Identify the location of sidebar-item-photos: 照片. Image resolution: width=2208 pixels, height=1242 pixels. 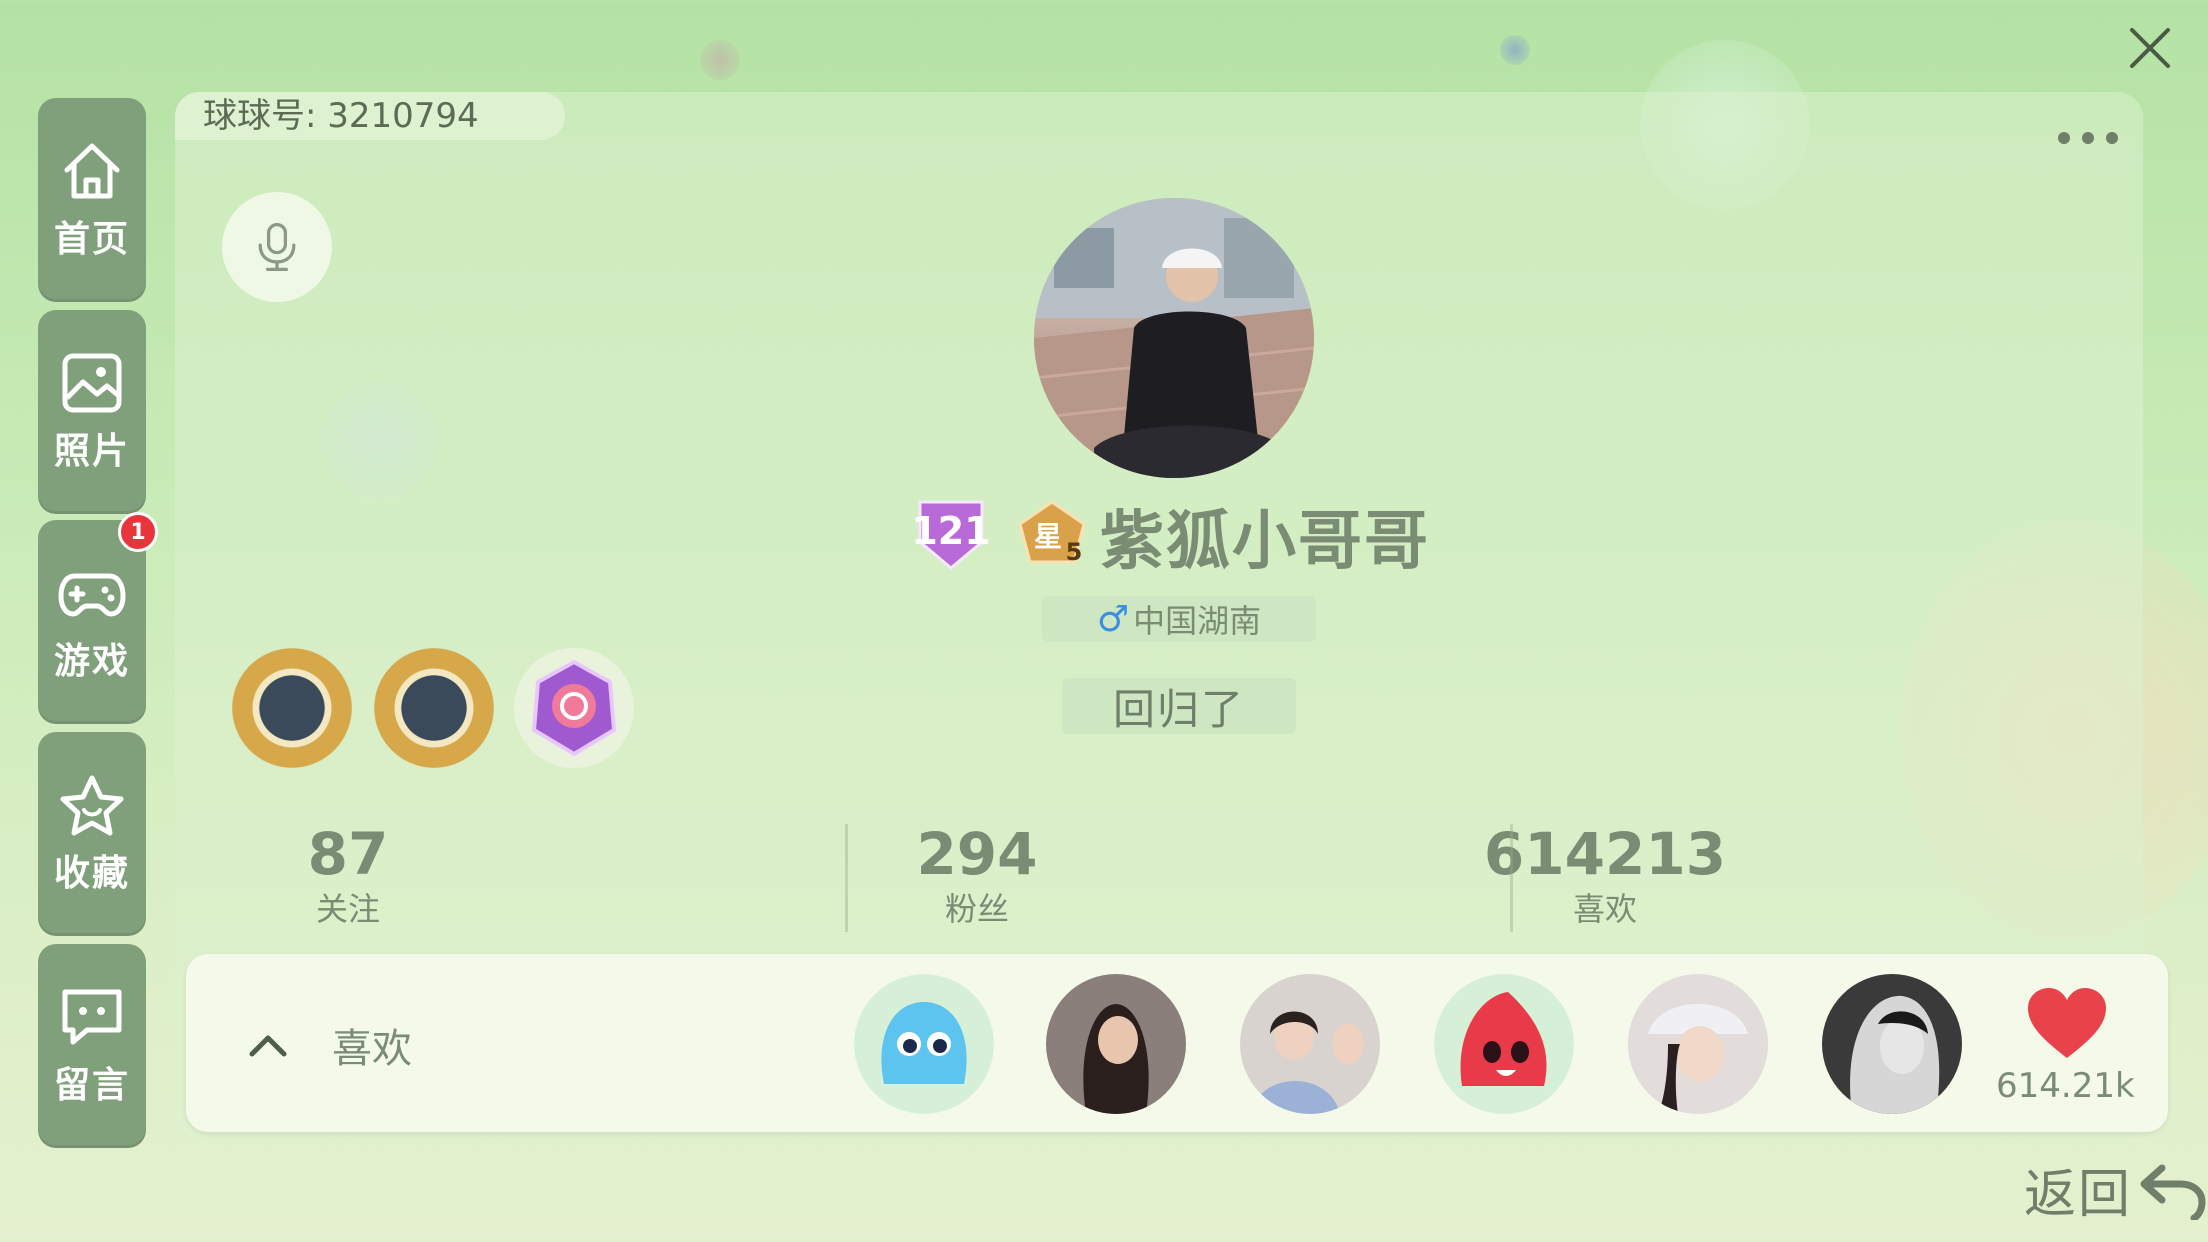
(92, 412).